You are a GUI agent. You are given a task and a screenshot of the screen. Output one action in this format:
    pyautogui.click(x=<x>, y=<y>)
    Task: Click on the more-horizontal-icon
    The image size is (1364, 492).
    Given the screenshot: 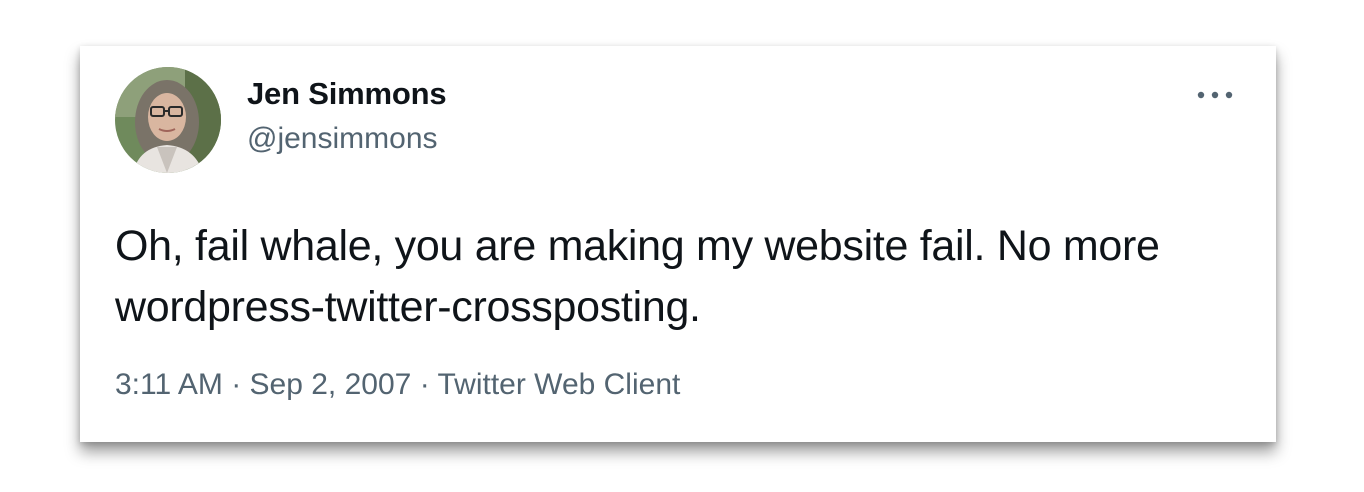 What is the action you would take?
    pyautogui.click(x=1215, y=95)
    